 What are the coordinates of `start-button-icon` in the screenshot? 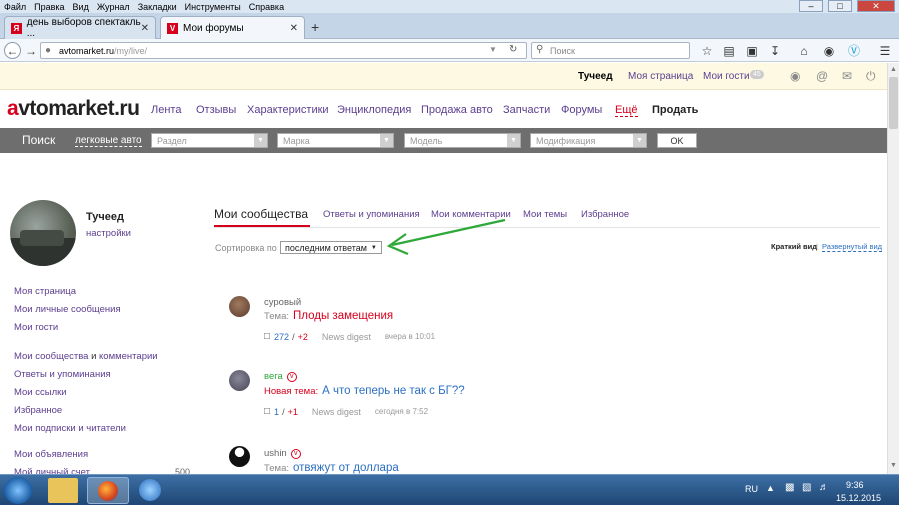 It's located at (18, 490).